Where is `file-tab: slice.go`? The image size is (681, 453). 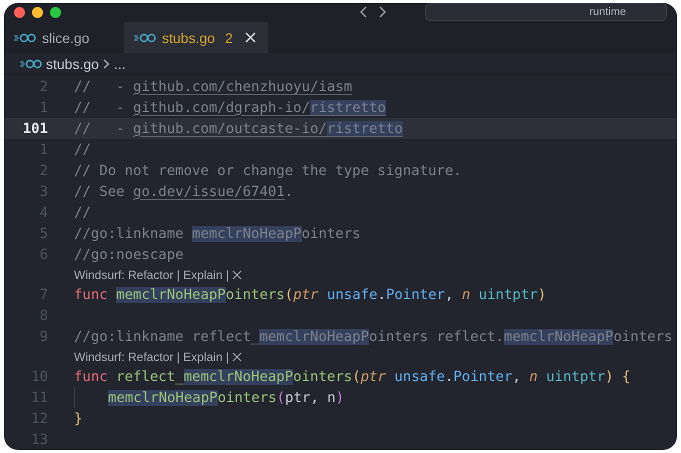
file-tab: slice.go is located at coordinates (64, 38).